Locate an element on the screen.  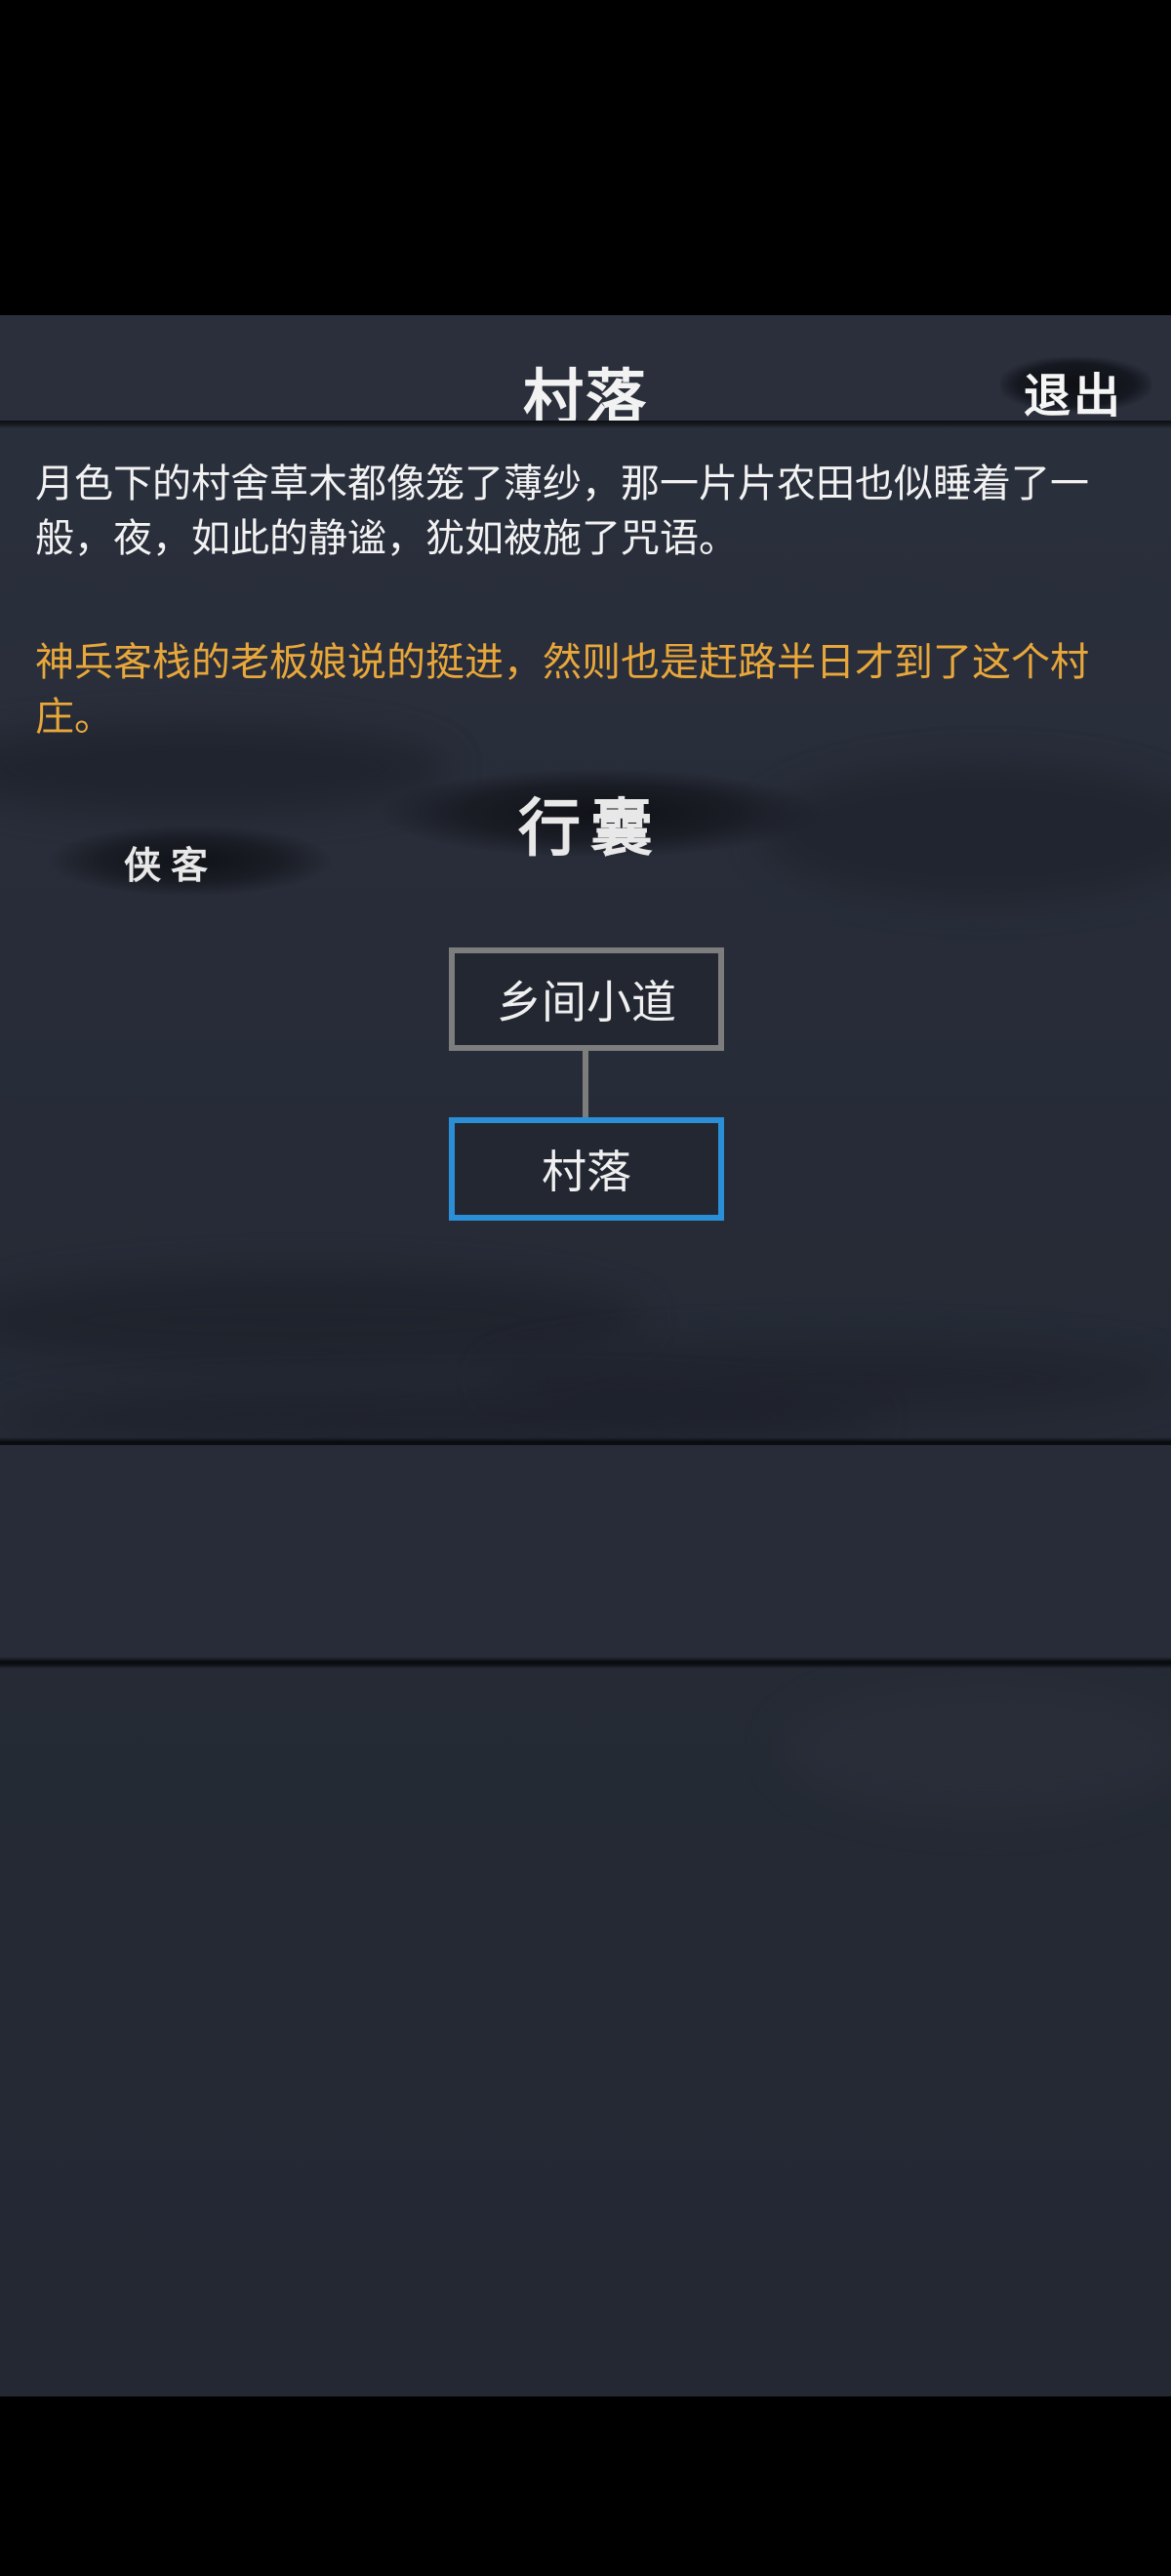
map-connector is located at coordinates (585, 1084).